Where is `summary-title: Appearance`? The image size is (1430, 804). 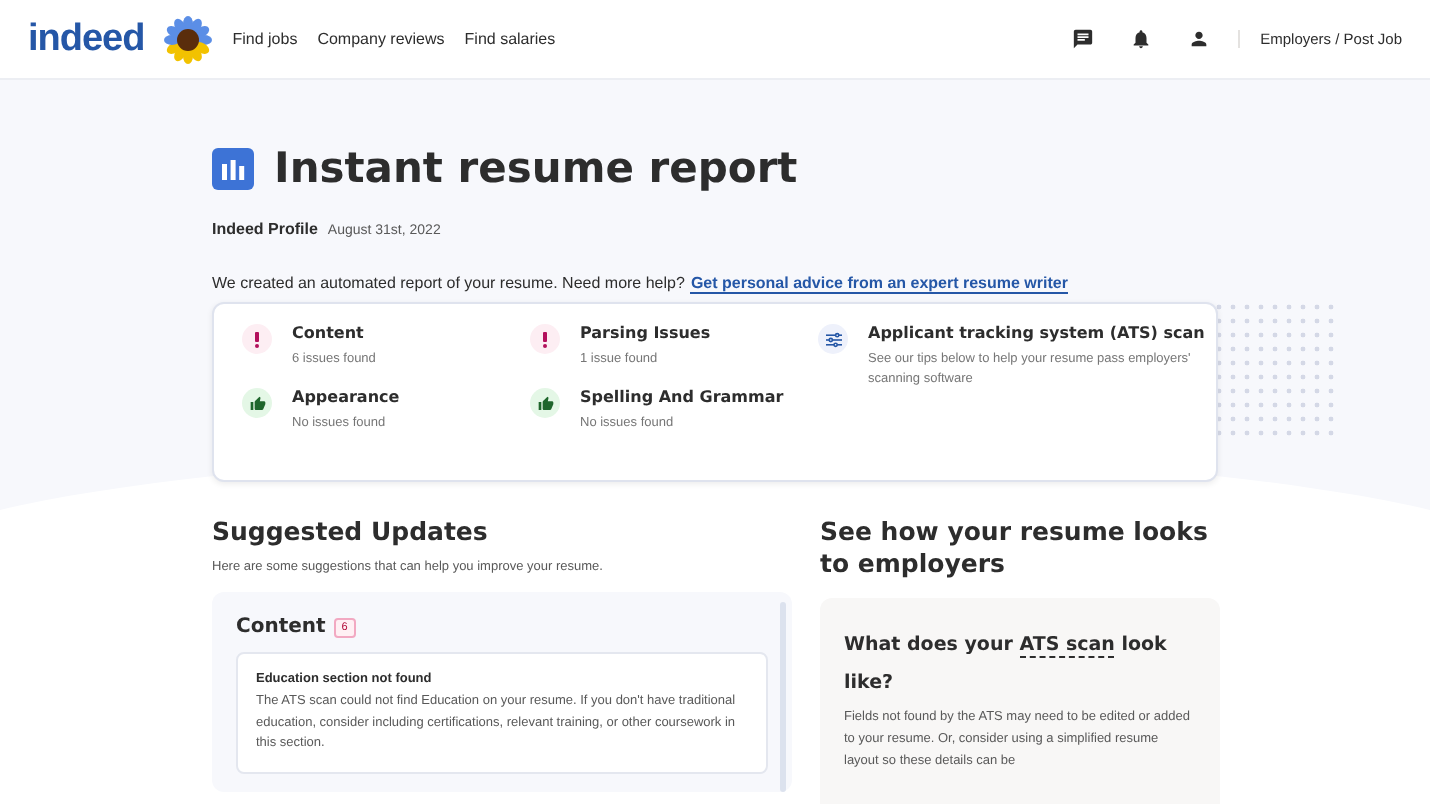 summary-title: Appearance is located at coordinates (346, 397).